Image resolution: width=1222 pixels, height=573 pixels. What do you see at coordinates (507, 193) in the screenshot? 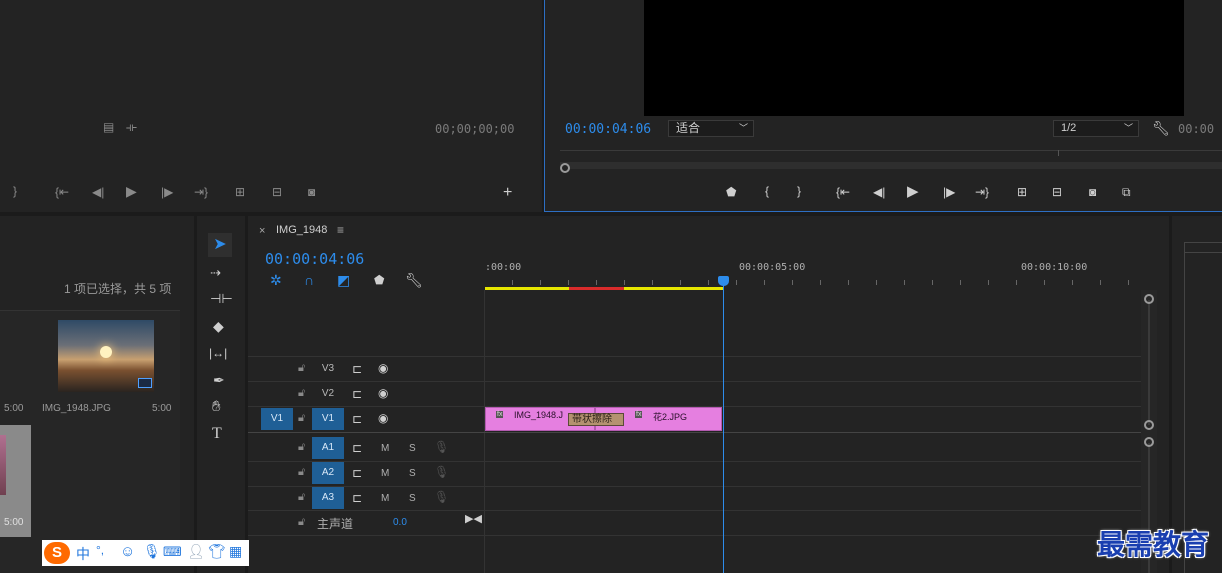
I see `add-button-icon: +` at bounding box center [507, 193].